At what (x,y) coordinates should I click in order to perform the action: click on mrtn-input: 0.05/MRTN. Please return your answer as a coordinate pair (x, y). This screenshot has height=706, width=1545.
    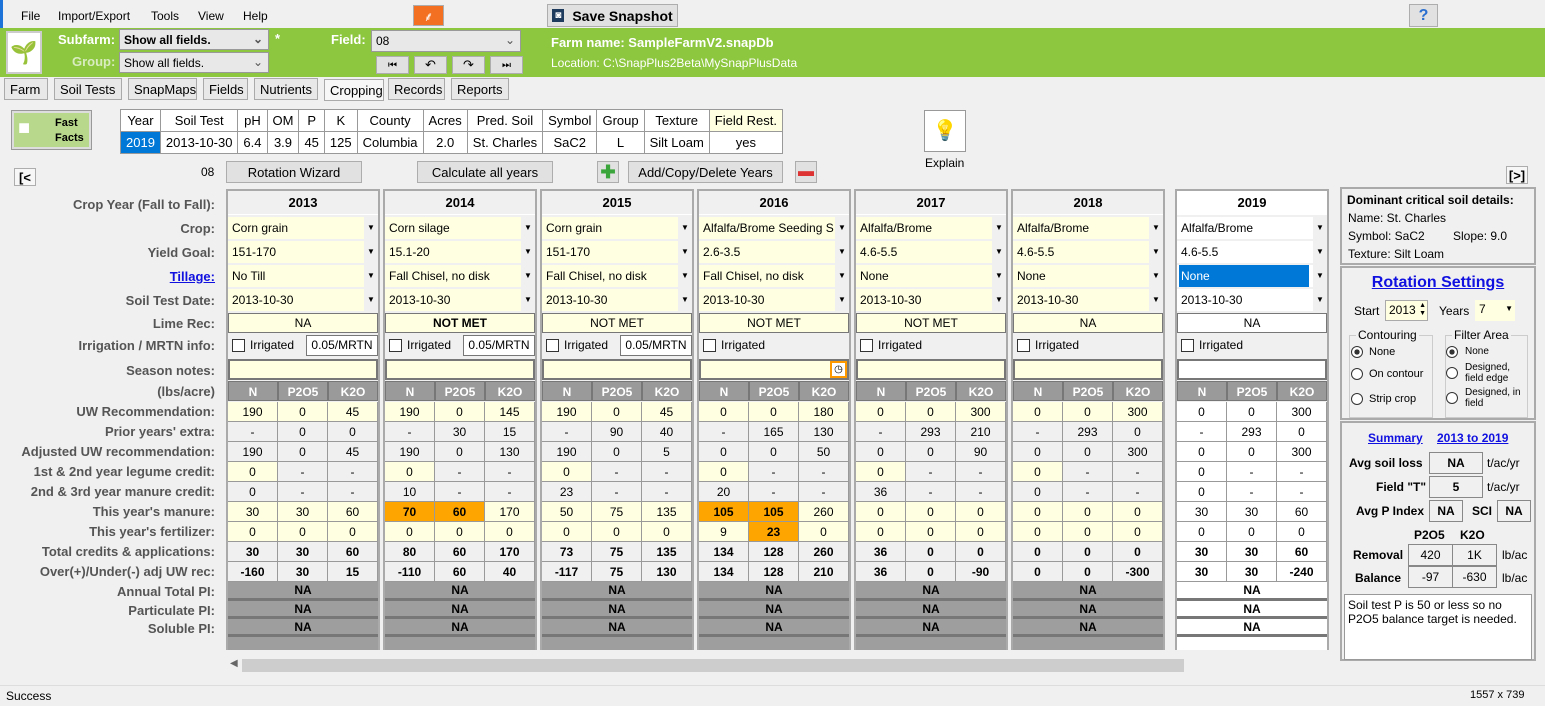
    Looking at the image, I should click on (656, 345).